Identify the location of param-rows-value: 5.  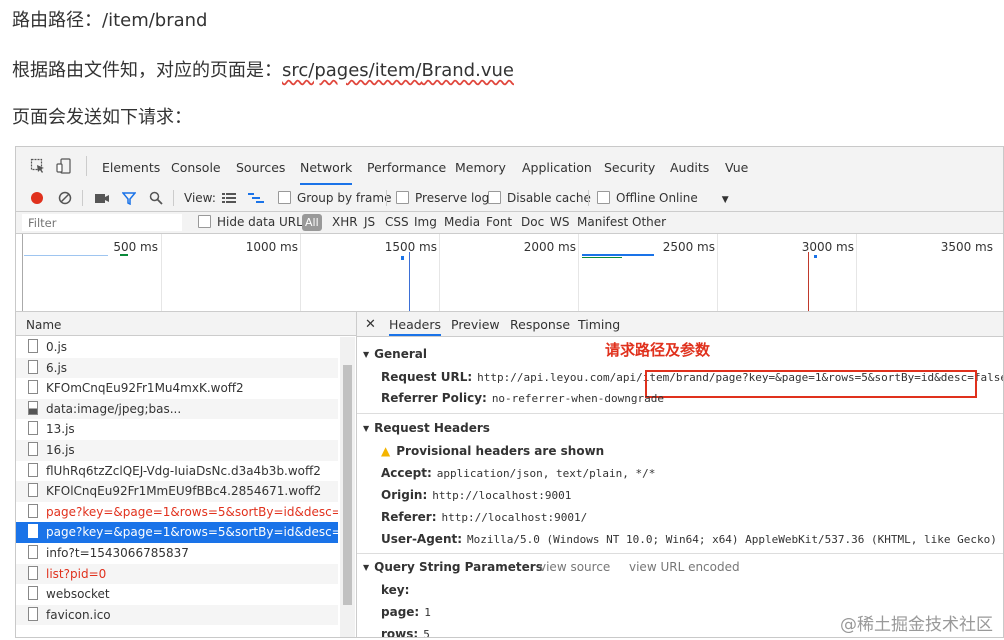
(426, 632).